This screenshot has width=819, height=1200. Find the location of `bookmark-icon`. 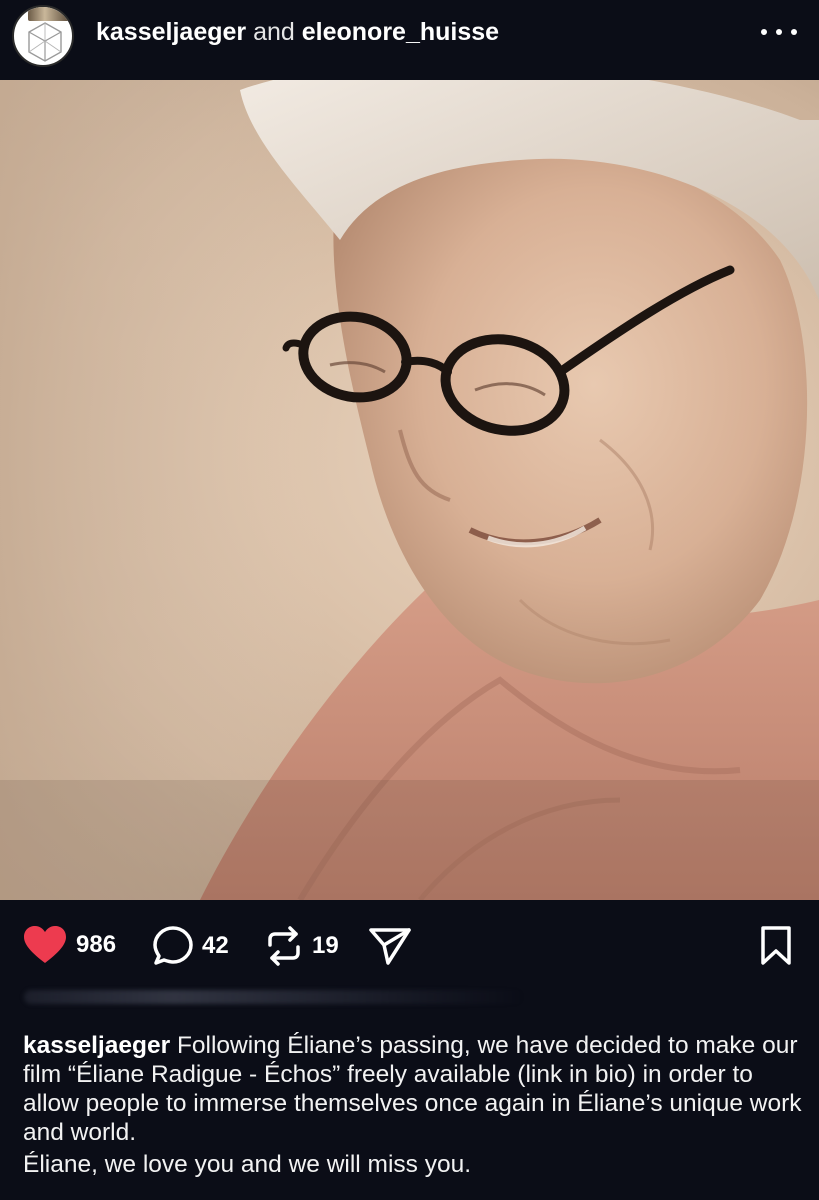

bookmark-icon is located at coordinates (776, 945).